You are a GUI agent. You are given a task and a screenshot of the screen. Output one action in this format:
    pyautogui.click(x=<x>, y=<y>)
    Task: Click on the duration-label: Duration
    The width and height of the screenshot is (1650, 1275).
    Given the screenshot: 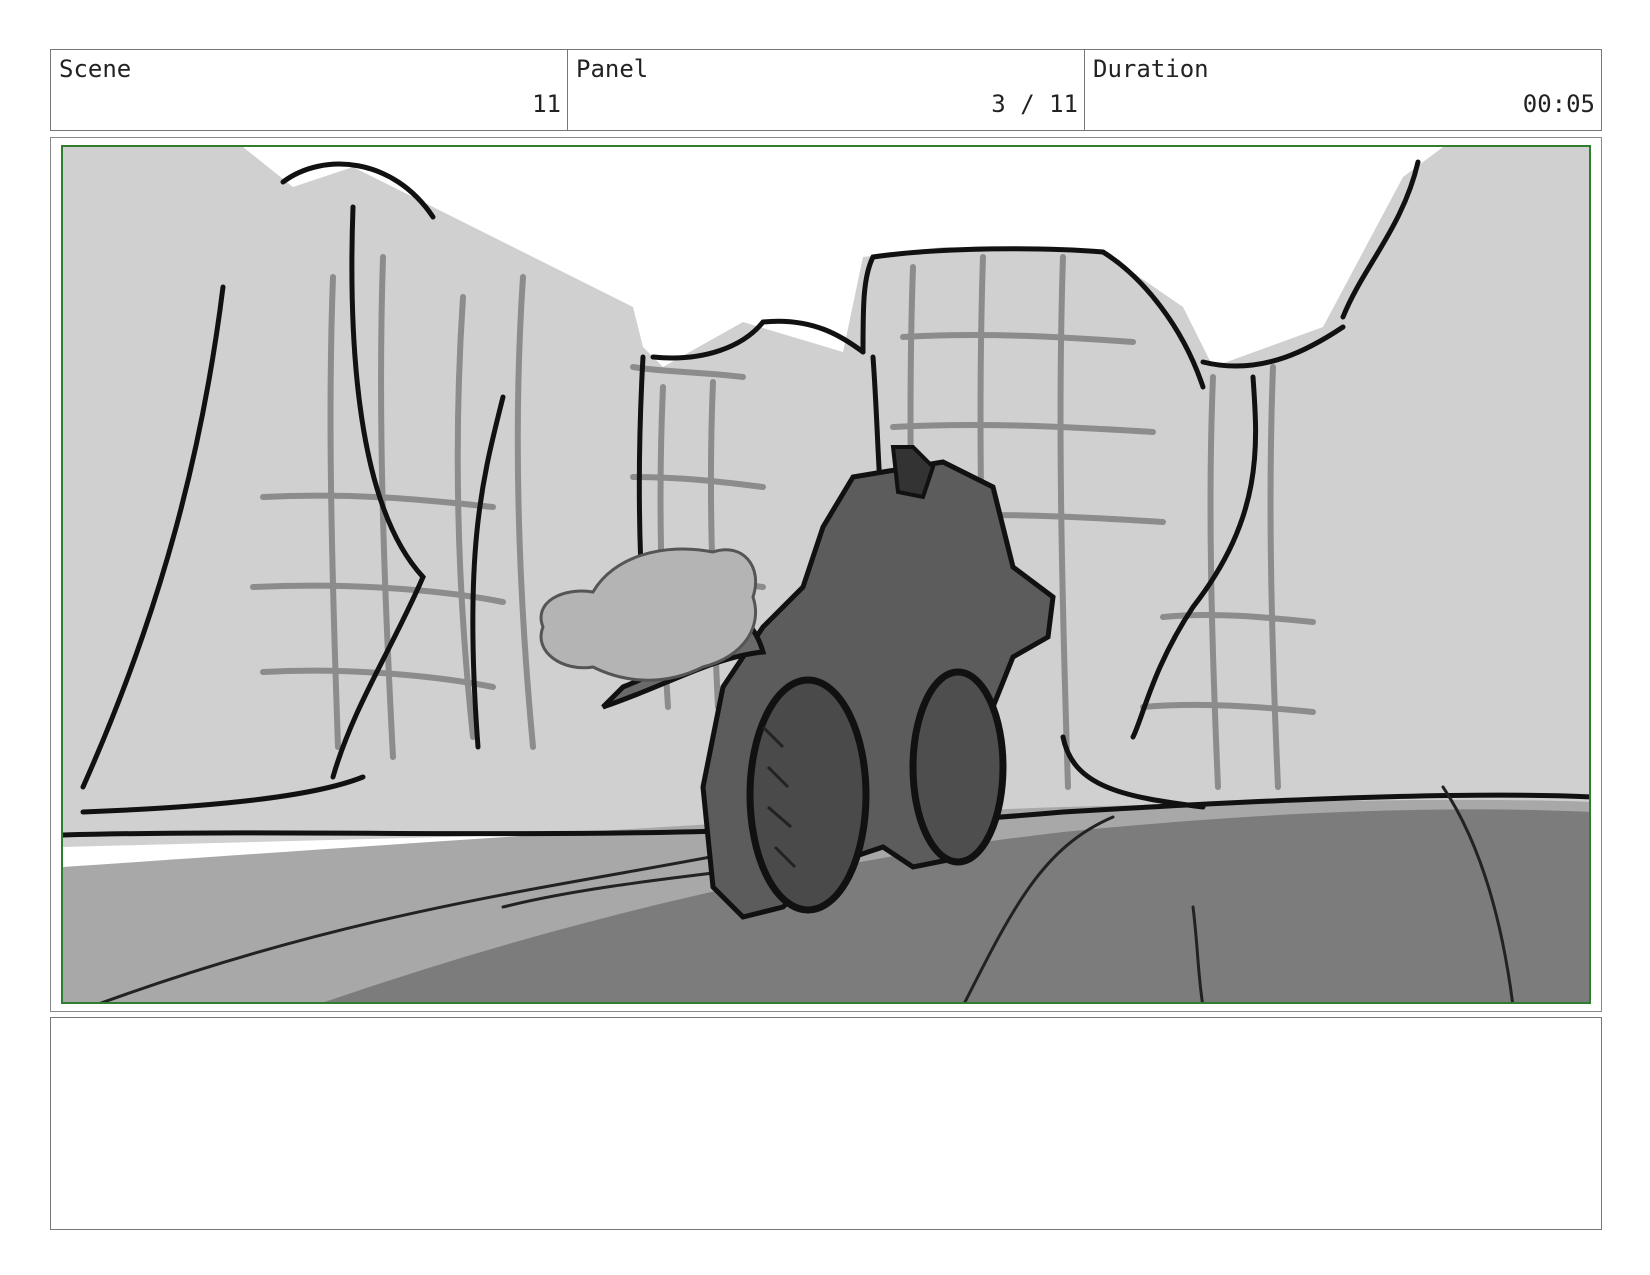 What is the action you would take?
    pyautogui.click(x=1151, y=69)
    